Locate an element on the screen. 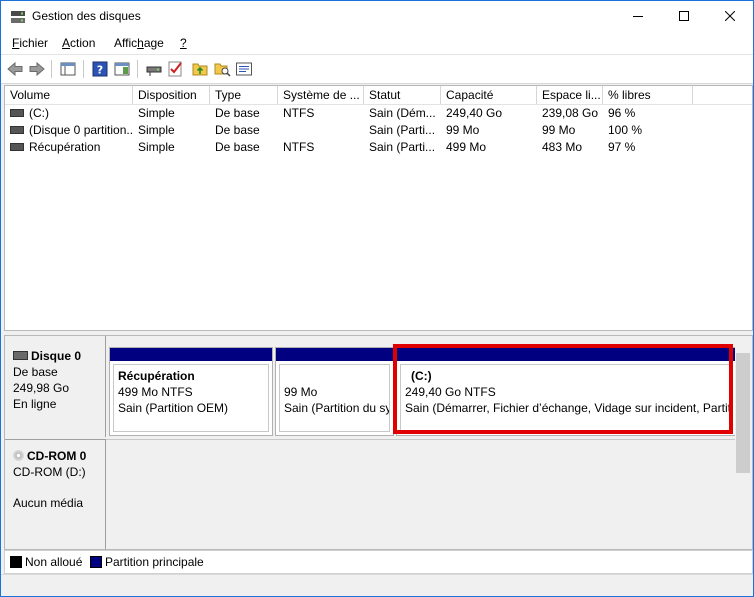  cdrom0-drive: CD-ROM (D:) is located at coordinates (49, 472).